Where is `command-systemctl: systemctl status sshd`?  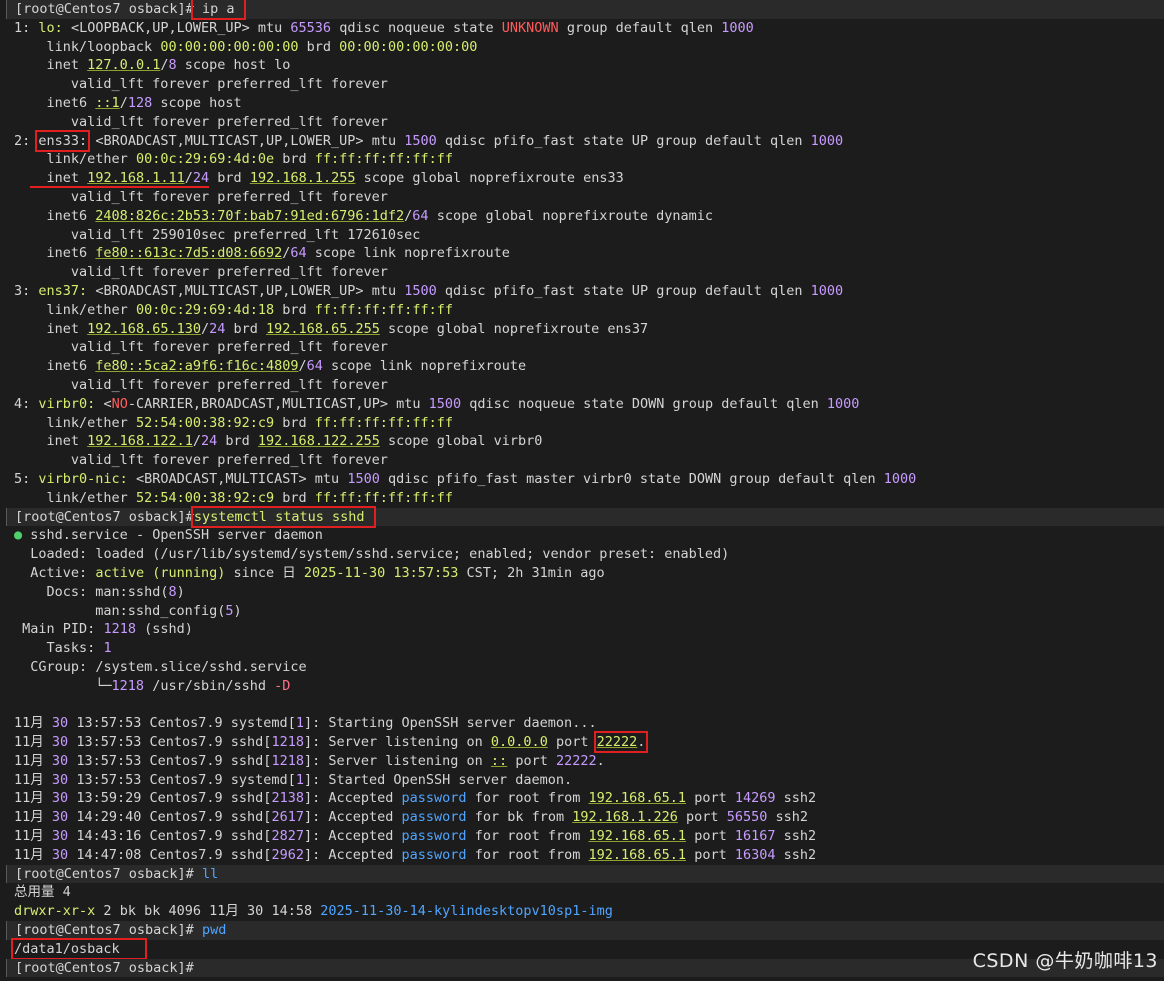 command-systemctl: systemctl status sshd is located at coordinates (283, 516).